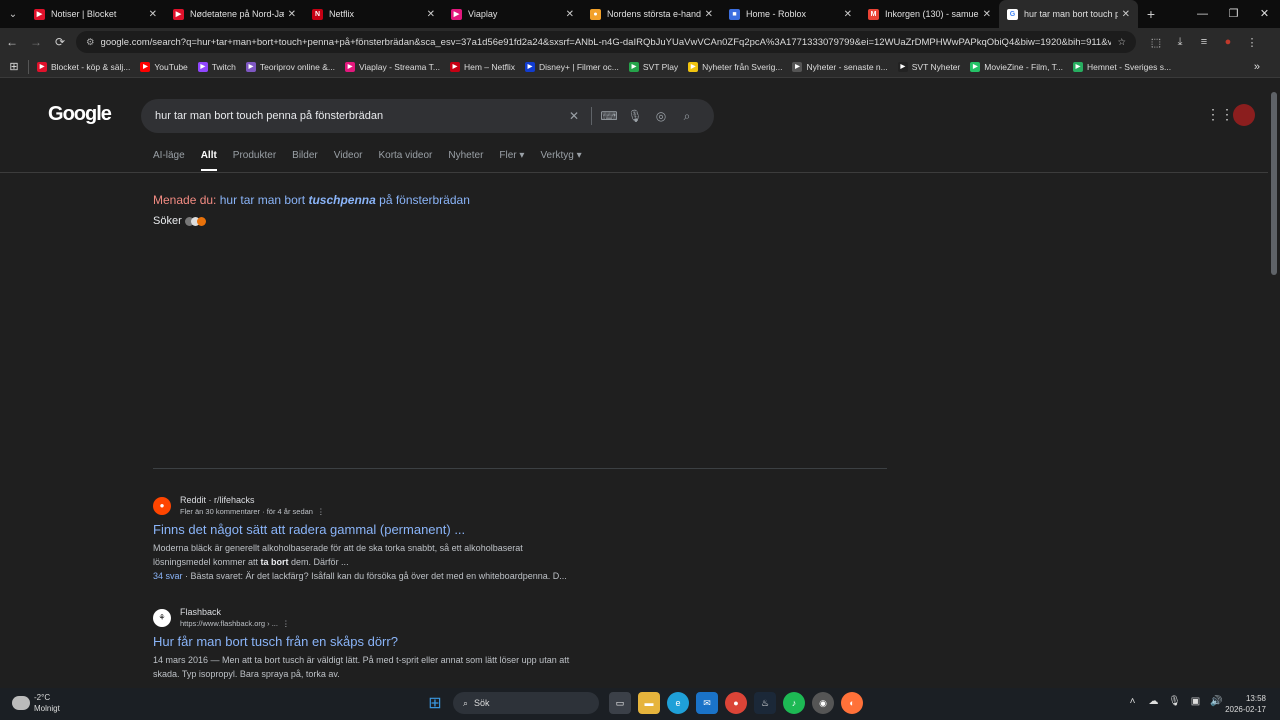  What do you see at coordinates (1252, 42) in the screenshot?
I see `menu-icon: ⋮` at bounding box center [1252, 42].